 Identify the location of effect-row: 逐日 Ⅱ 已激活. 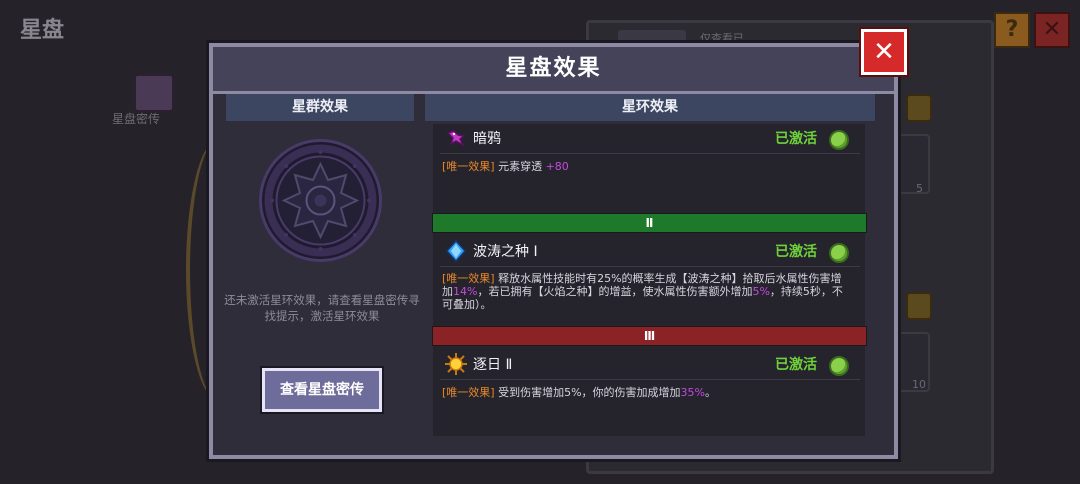
(649, 365).